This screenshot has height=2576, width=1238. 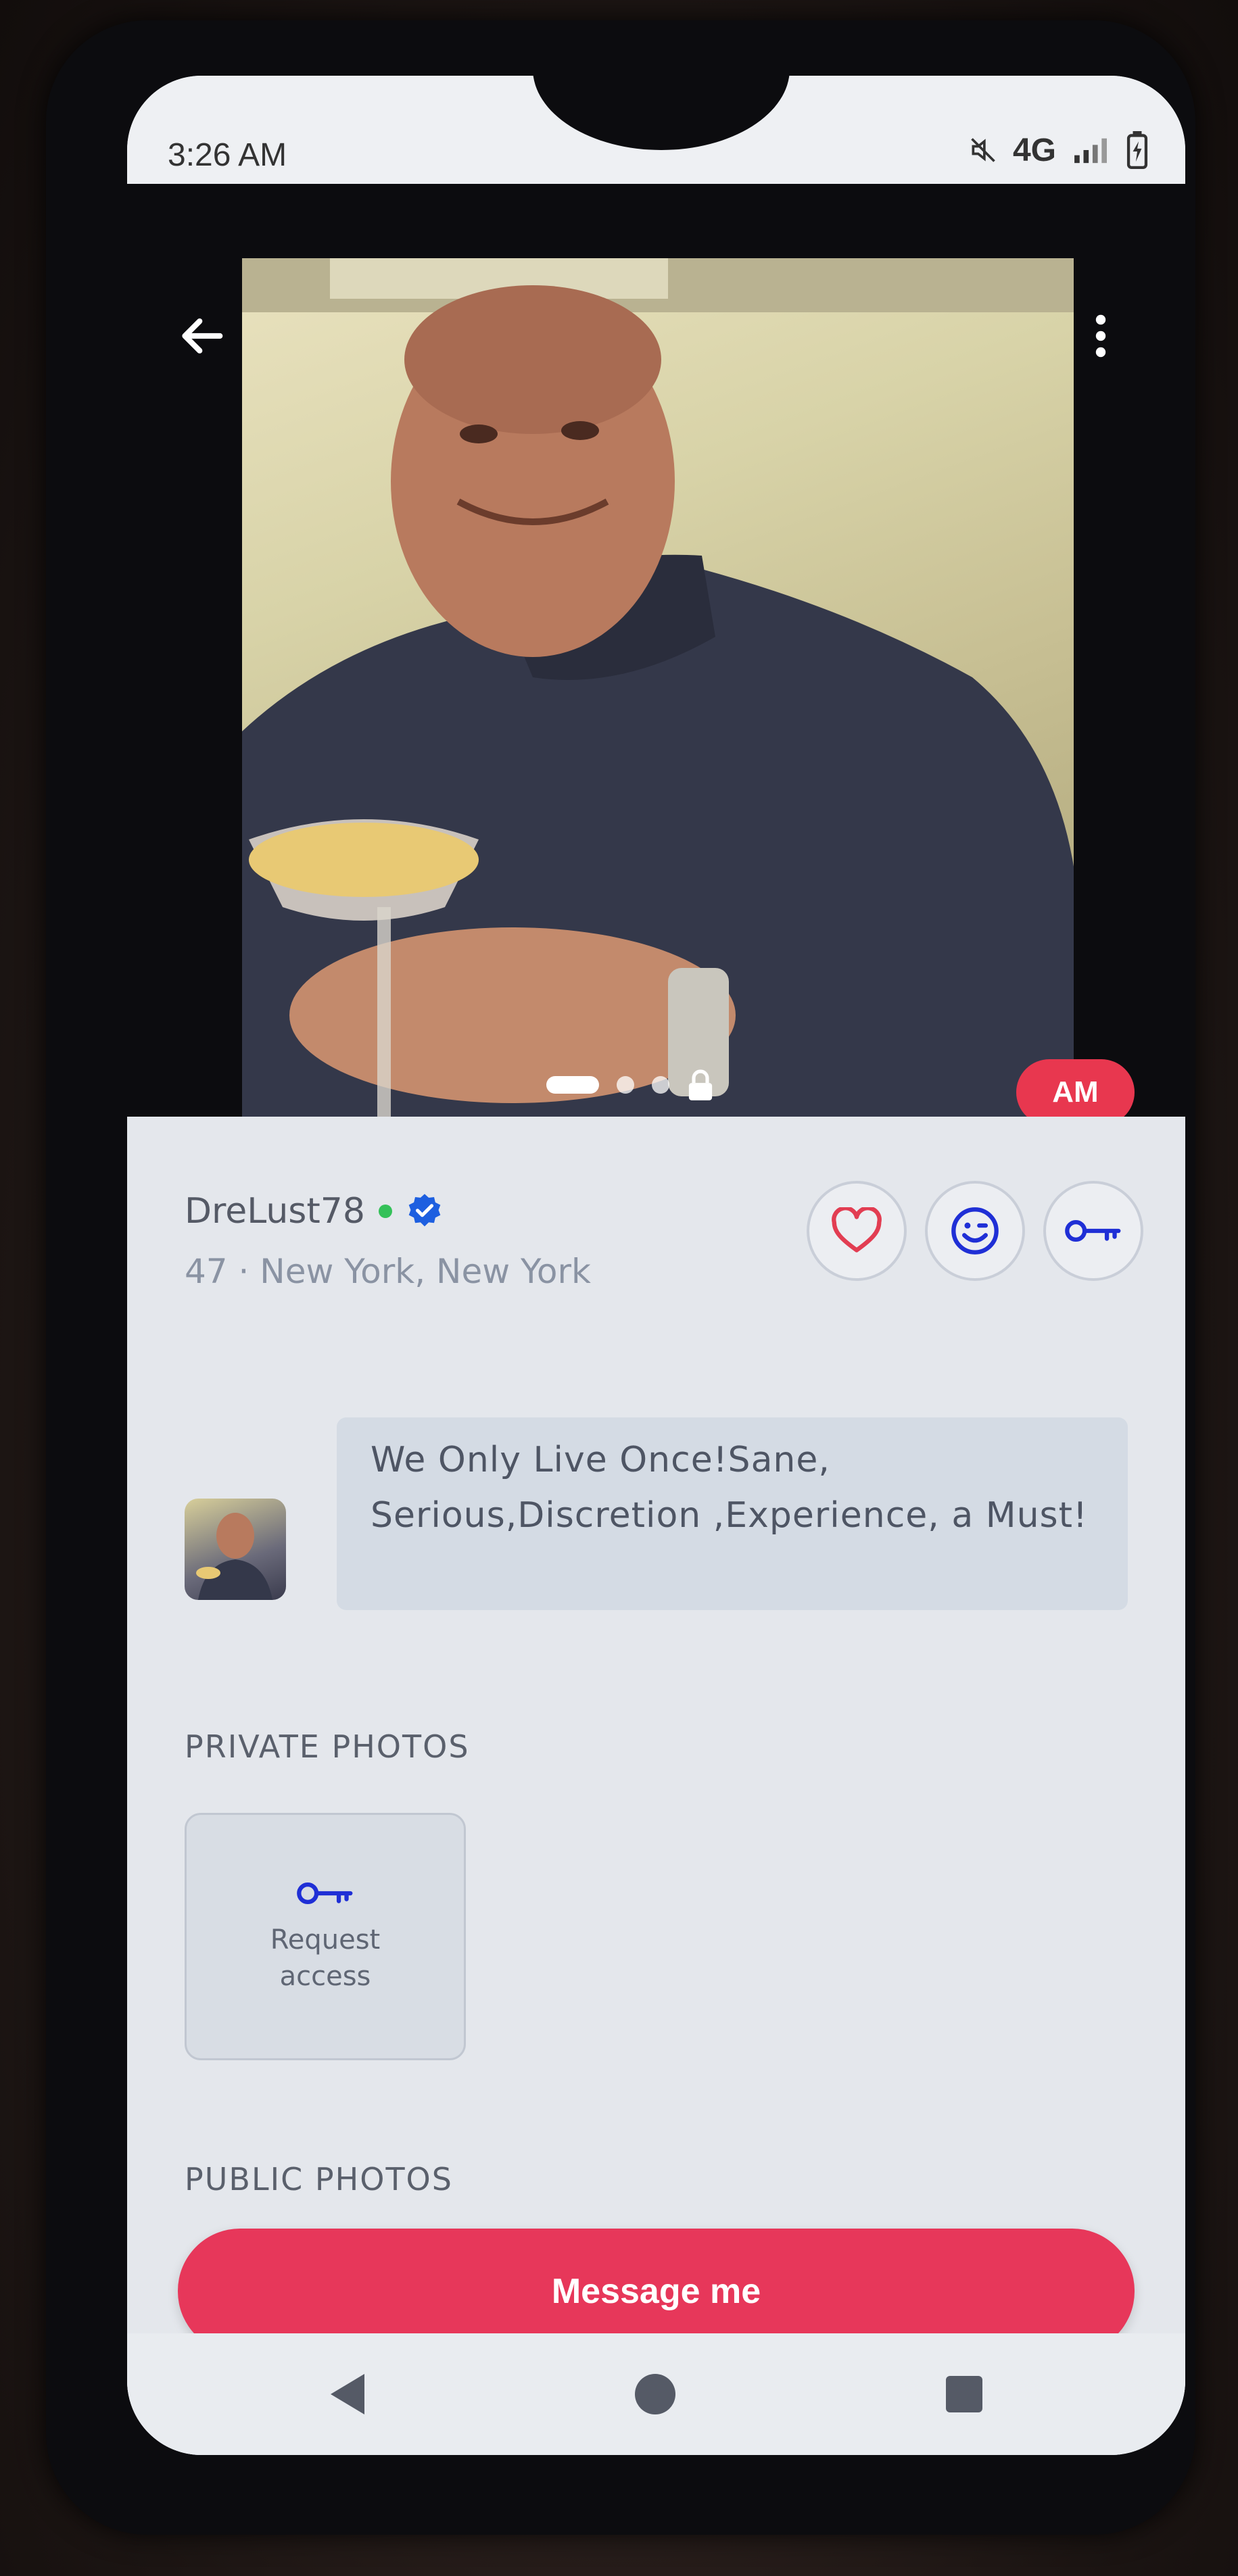 I want to click on back-button, so click(x=201, y=336).